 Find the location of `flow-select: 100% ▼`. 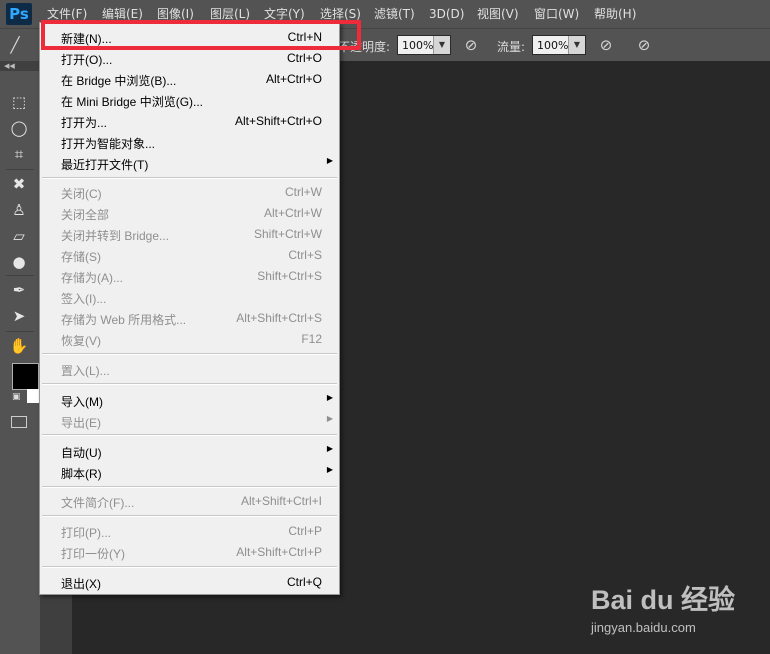

flow-select: 100% ▼ is located at coordinates (559, 45).